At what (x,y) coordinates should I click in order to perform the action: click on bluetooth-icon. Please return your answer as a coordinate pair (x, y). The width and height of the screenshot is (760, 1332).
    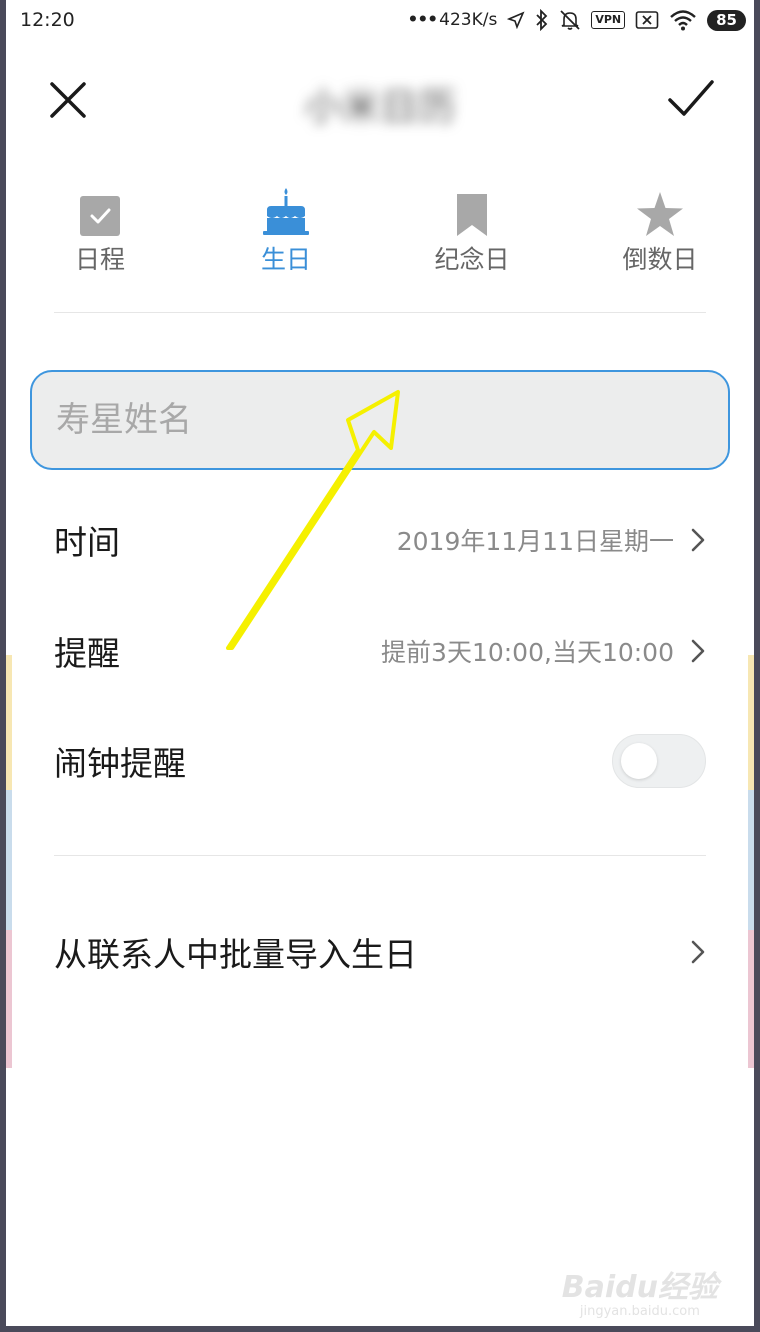
    Looking at the image, I should click on (542, 20).